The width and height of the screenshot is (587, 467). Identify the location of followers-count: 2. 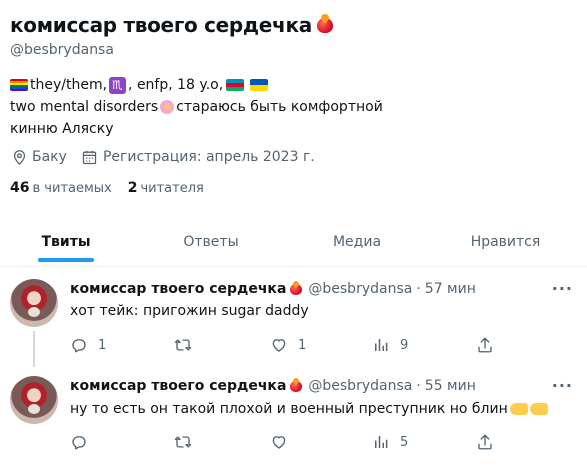
(132, 188).